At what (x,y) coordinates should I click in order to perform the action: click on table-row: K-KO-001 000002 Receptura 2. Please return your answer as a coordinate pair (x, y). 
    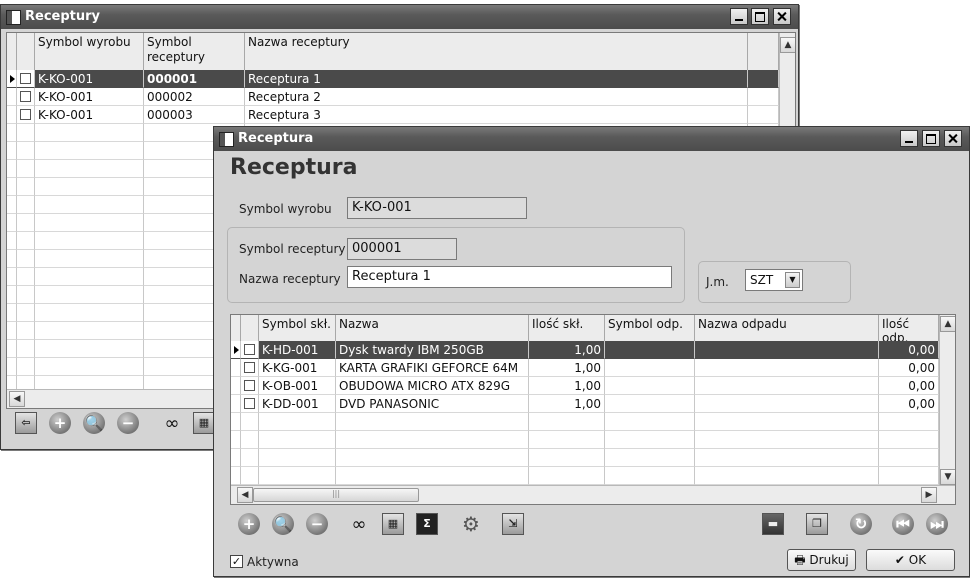
    Looking at the image, I should click on (393, 97).